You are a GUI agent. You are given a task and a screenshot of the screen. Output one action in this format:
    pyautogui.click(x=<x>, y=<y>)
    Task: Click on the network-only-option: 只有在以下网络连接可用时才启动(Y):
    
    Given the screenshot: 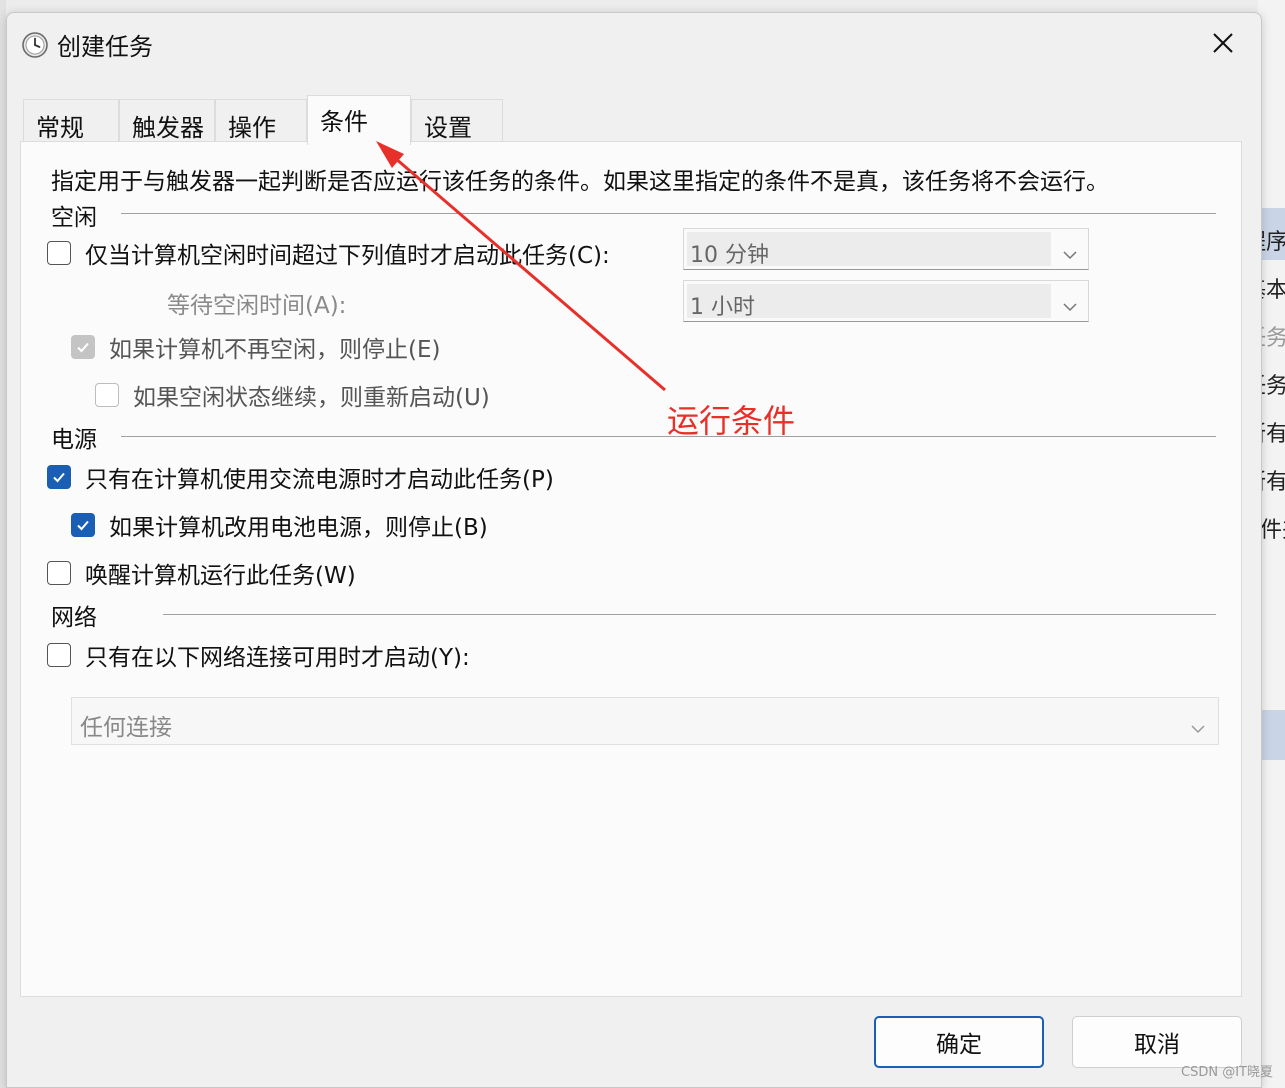 What is the action you would take?
    pyautogui.click(x=258, y=655)
    